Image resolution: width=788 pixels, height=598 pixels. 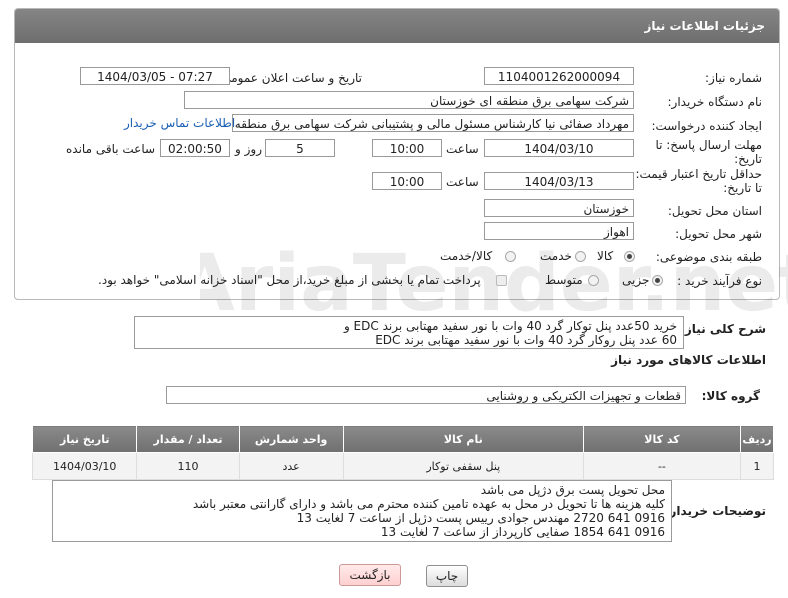 I want to click on panel-header: جزئیات اطلاعات نیاز, so click(x=397, y=26).